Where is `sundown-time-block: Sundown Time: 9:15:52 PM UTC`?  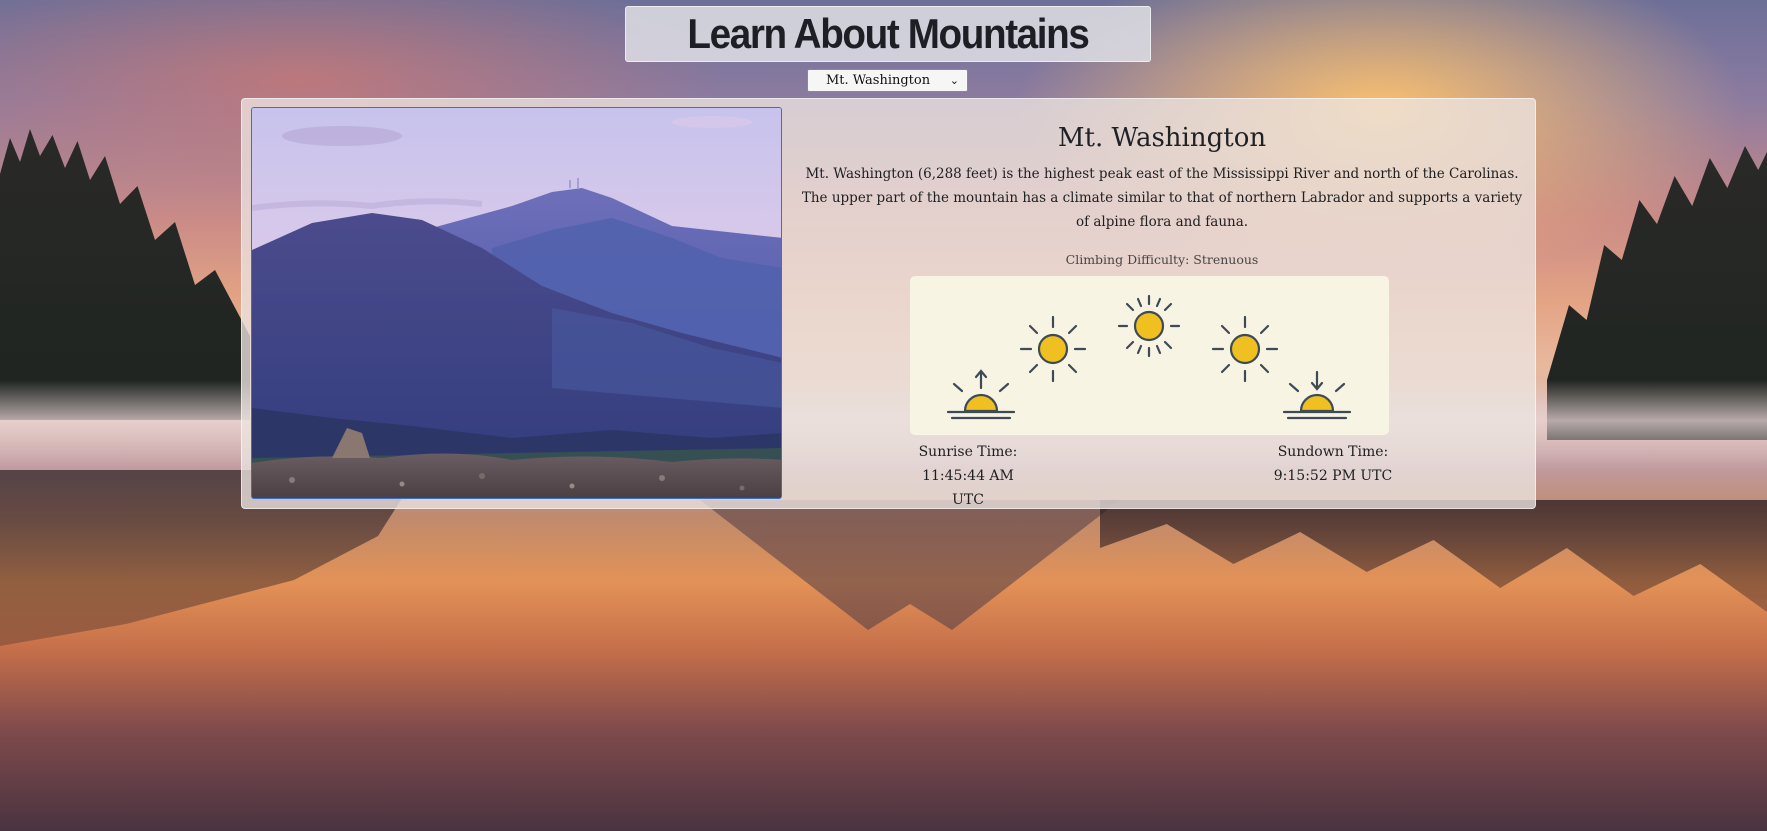
sundown-time-block: Sundown Time: 9:15:52 PM UTC is located at coordinates (1333, 464).